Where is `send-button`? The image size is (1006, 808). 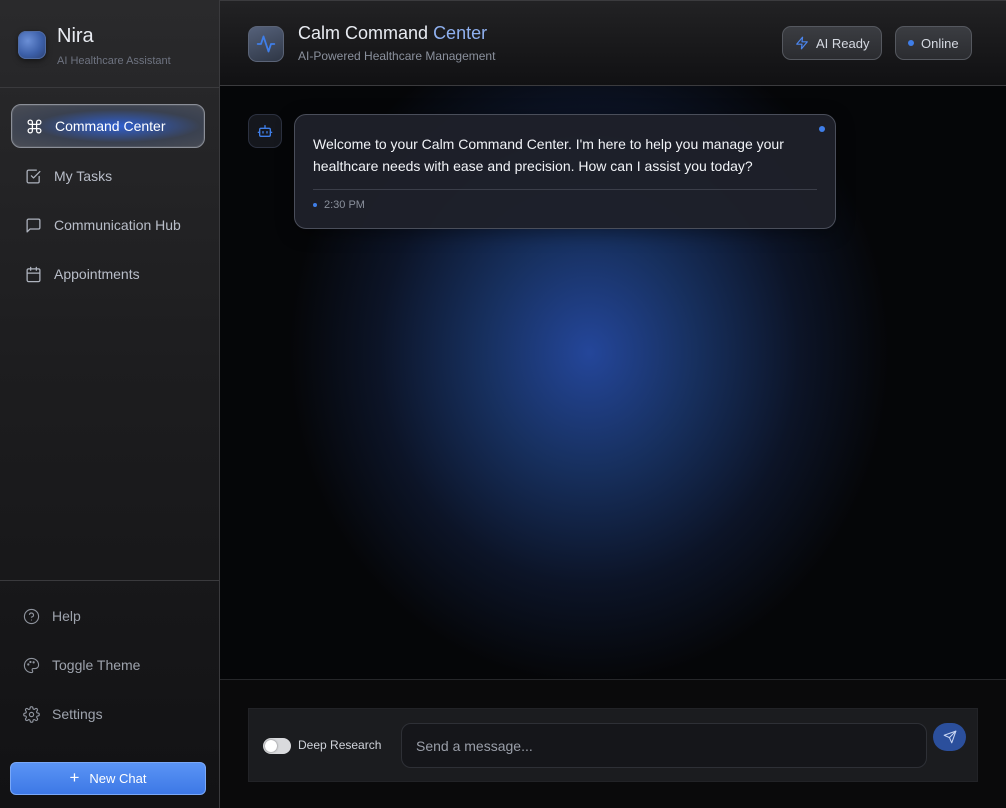
send-button is located at coordinates (949, 737).